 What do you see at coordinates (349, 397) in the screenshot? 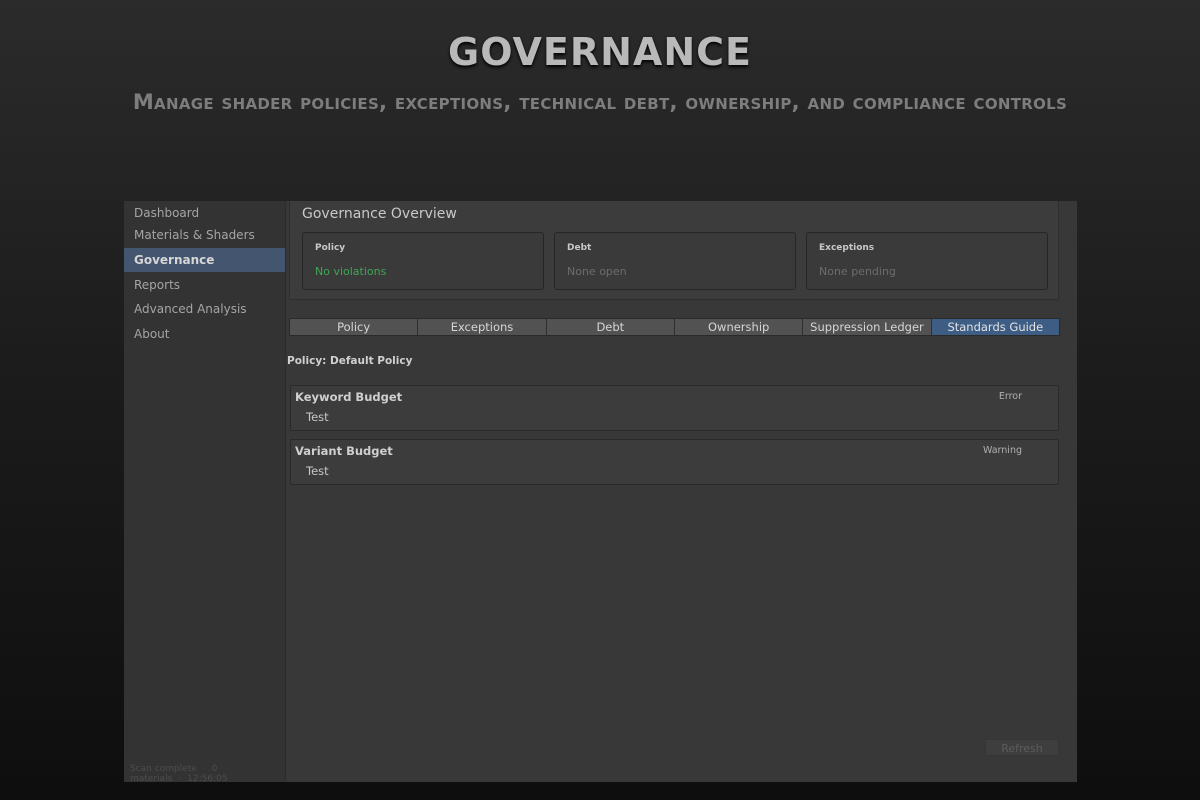
I see `rule-name: Keyword Budget` at bounding box center [349, 397].